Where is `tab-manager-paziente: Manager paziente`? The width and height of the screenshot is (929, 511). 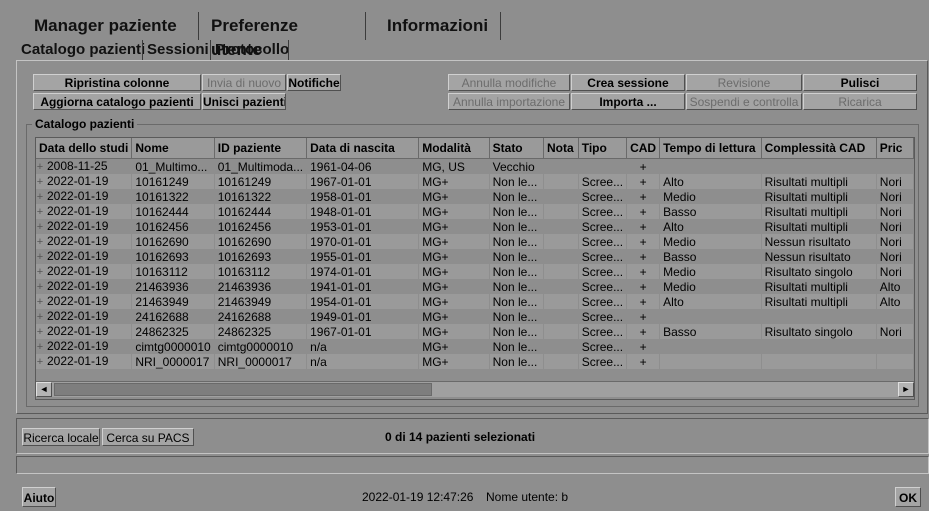
tab-manager-paziente: Manager paziente is located at coordinates (110, 26).